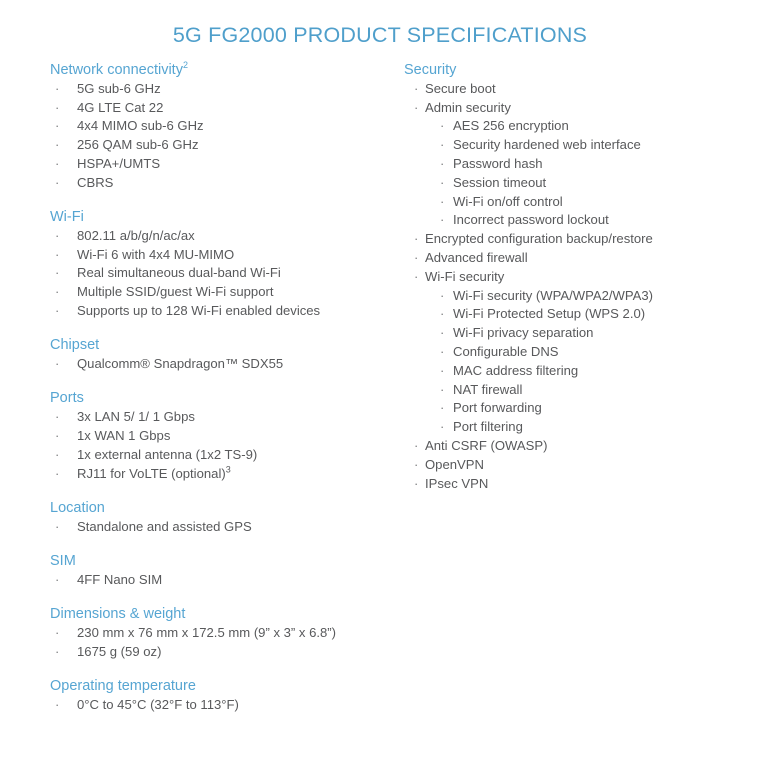 The width and height of the screenshot is (760, 761). I want to click on spec-item-label: 4G LTE Cat 22, so click(120, 107).